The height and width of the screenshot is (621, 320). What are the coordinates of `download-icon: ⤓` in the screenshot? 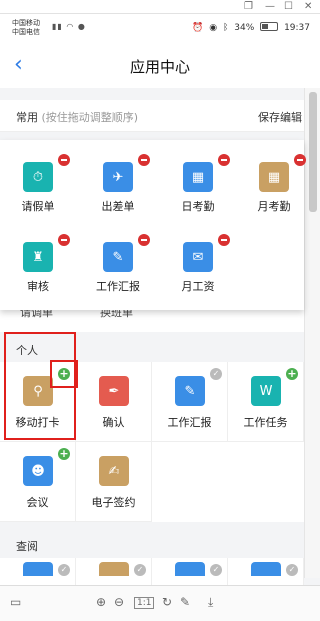 It's located at (210, 602).